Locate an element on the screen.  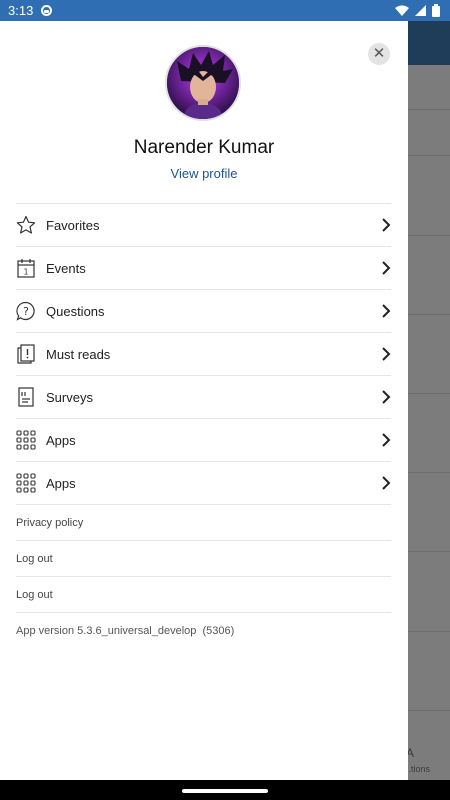
wifi-icon is located at coordinates (402, 10).